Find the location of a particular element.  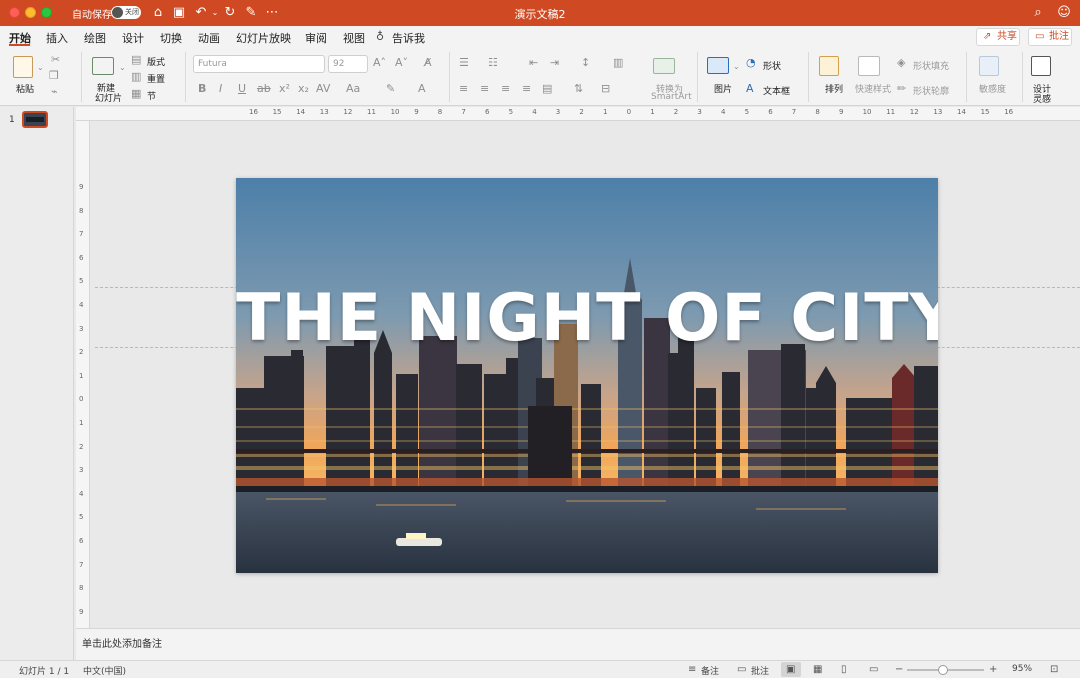

align-center-icon: ≡ is located at coordinates (484, 89).